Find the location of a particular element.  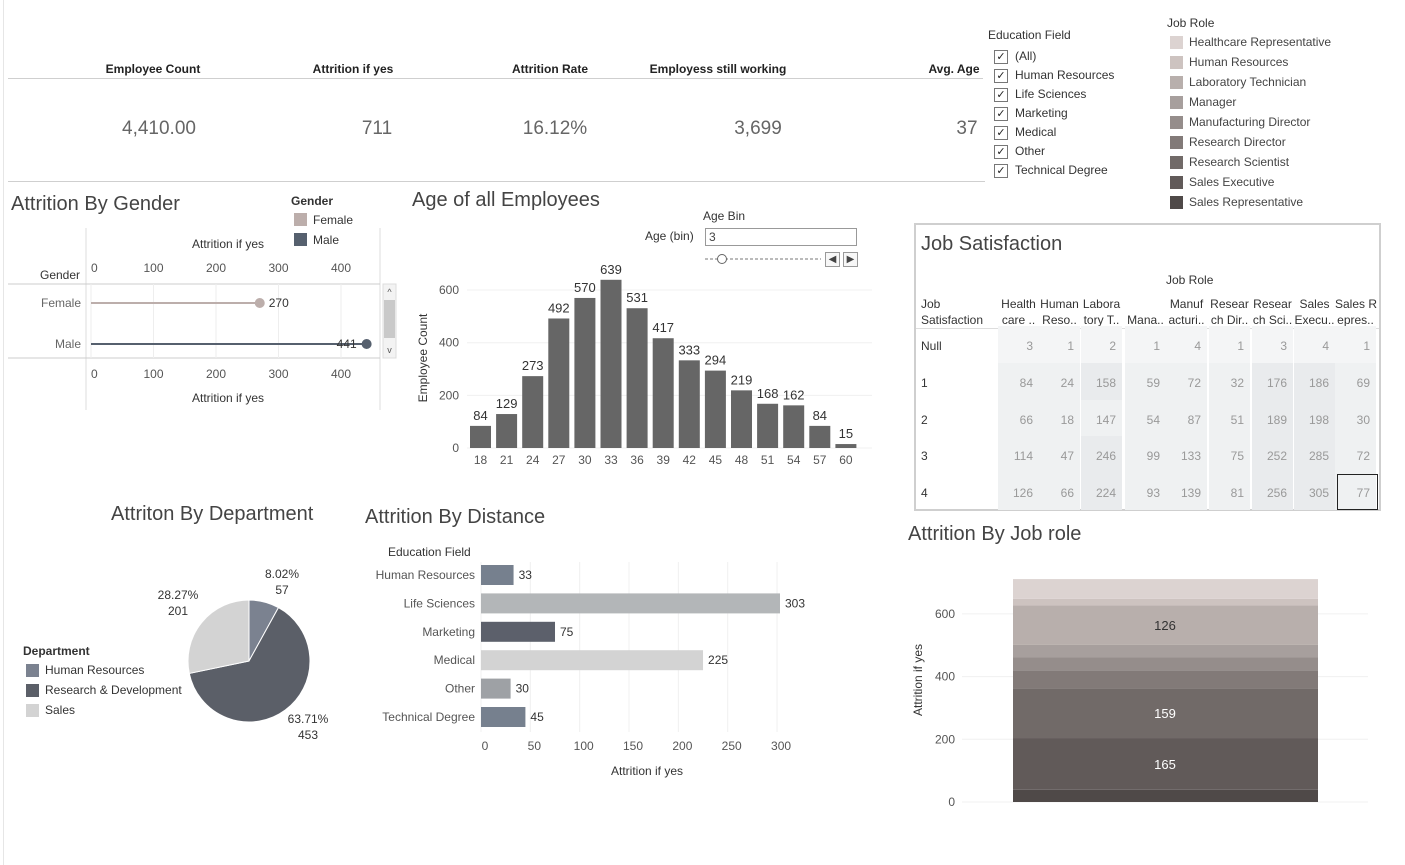

data-label: 84 is located at coordinates (480, 415).